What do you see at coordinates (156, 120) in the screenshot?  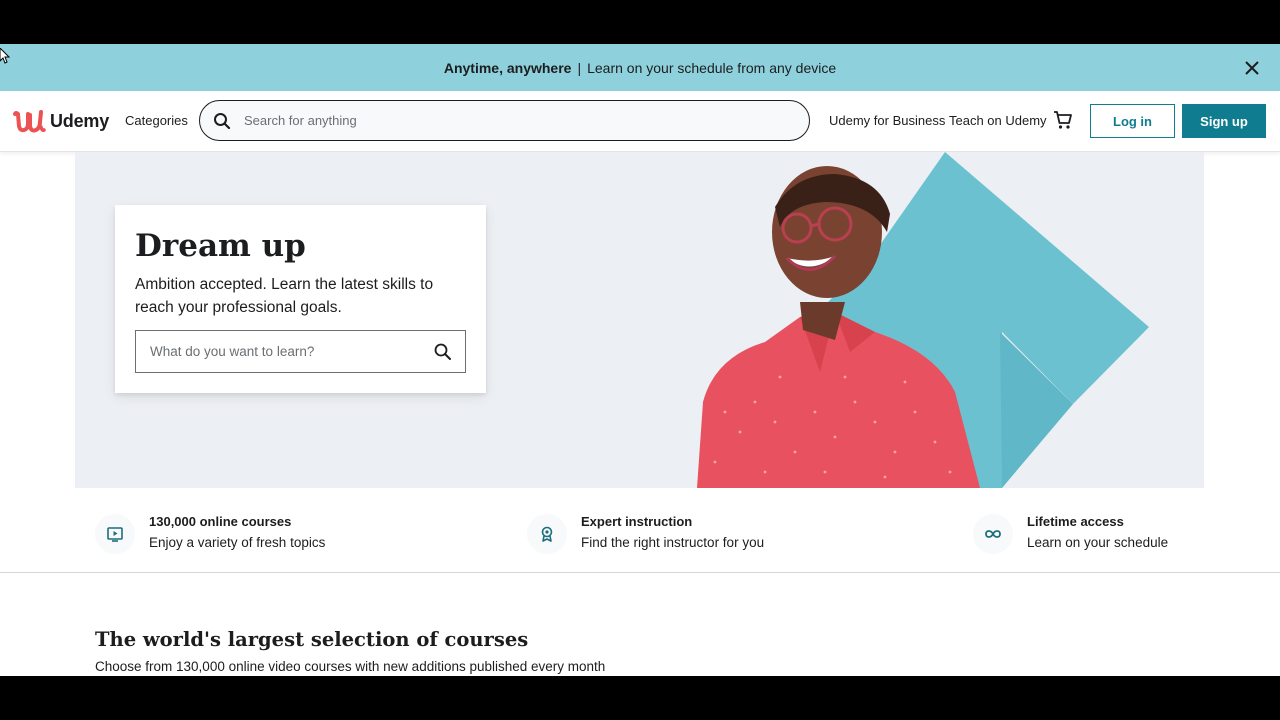 I see `nav-categories: Categories` at bounding box center [156, 120].